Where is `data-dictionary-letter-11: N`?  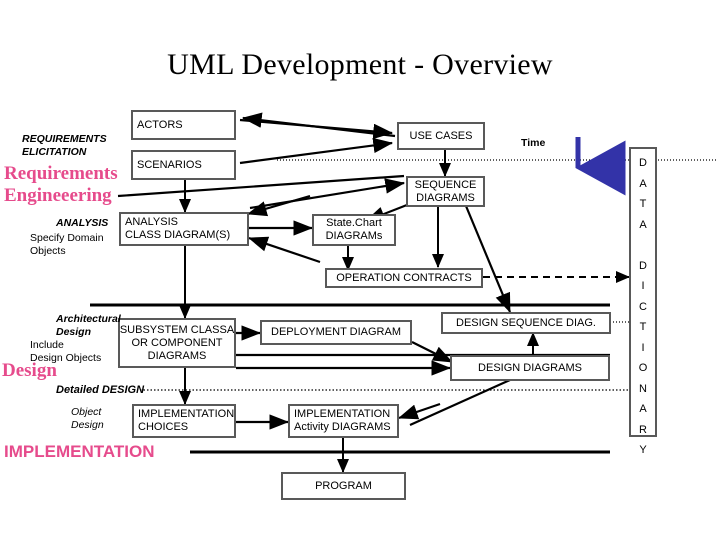 data-dictionary-letter-11: N is located at coordinates (643, 388).